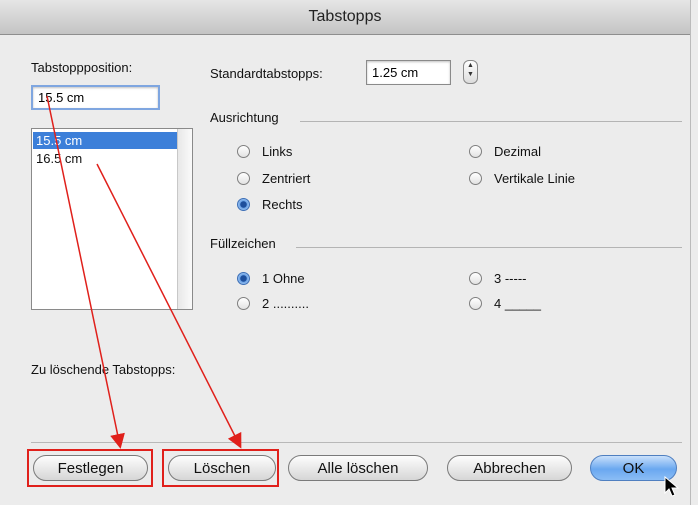 Image resolution: width=698 pixels, height=505 pixels. I want to click on arrow-to-festlegen, so click(85, 272).